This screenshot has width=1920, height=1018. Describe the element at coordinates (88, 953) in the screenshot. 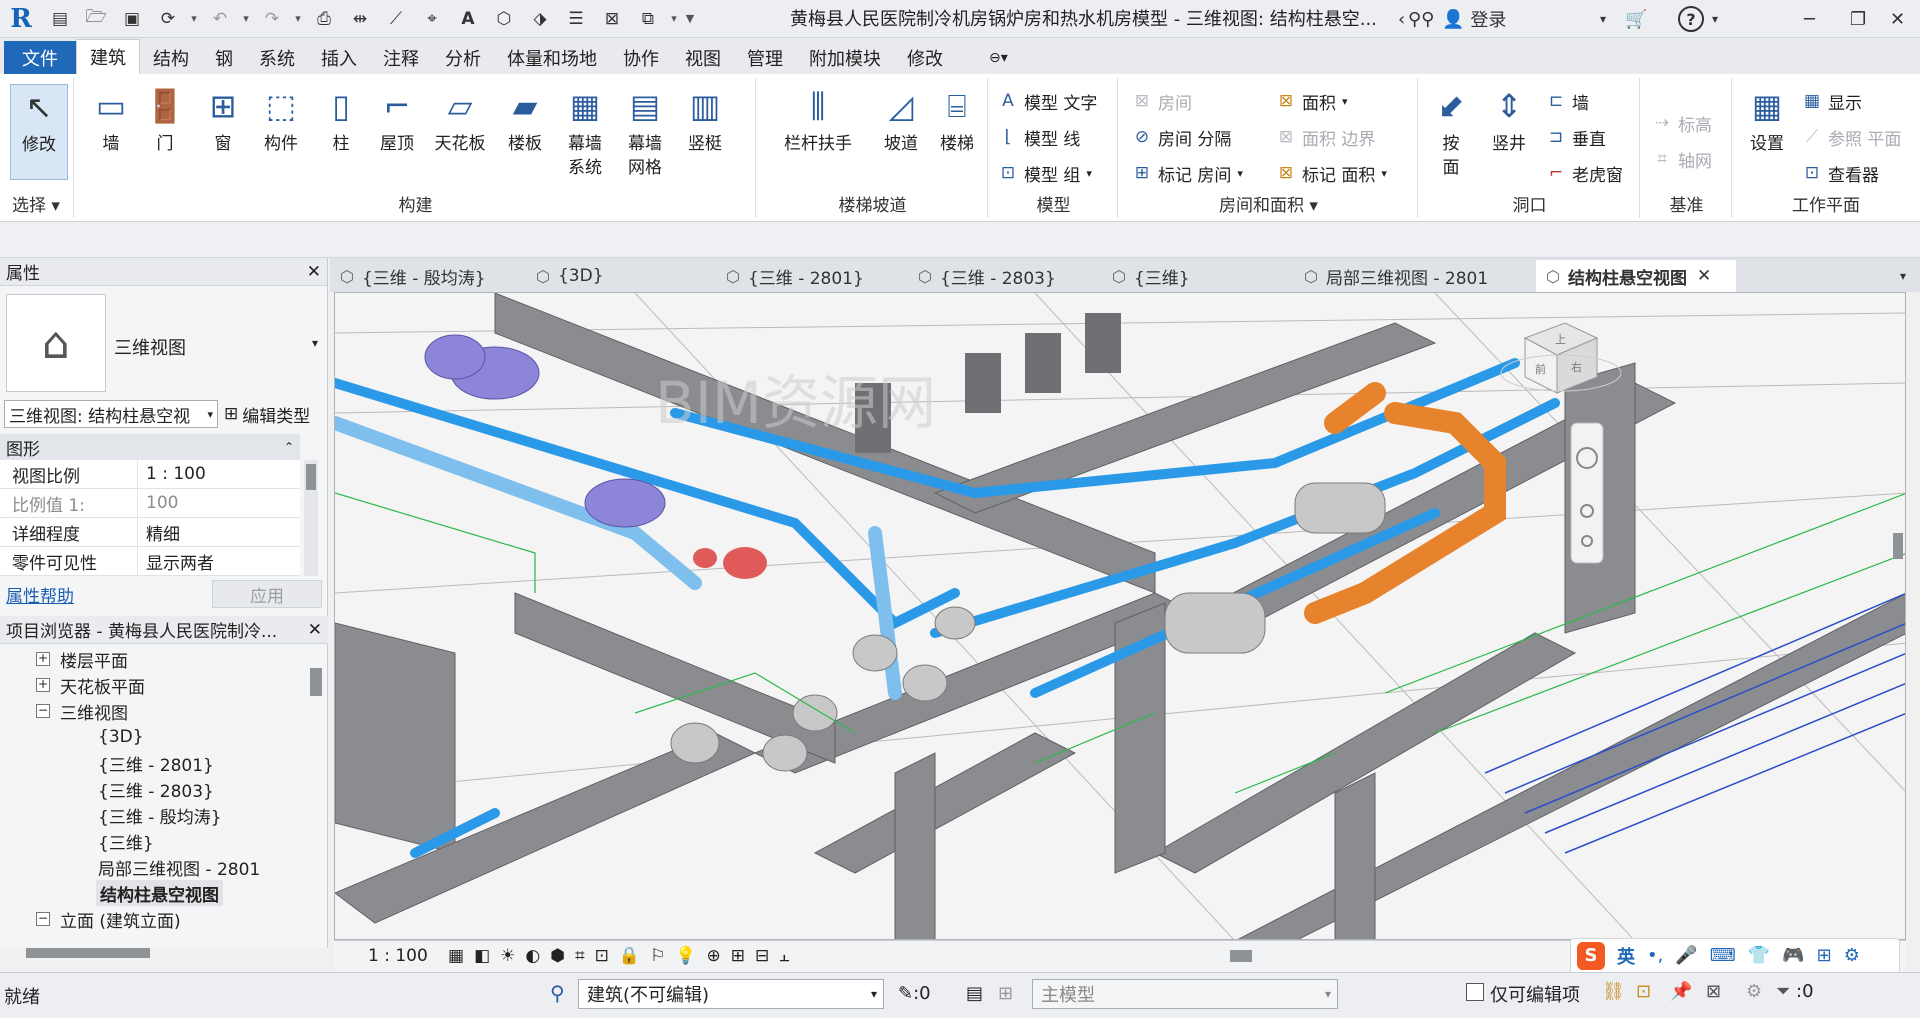

I see `browser-hscrollbar` at that location.